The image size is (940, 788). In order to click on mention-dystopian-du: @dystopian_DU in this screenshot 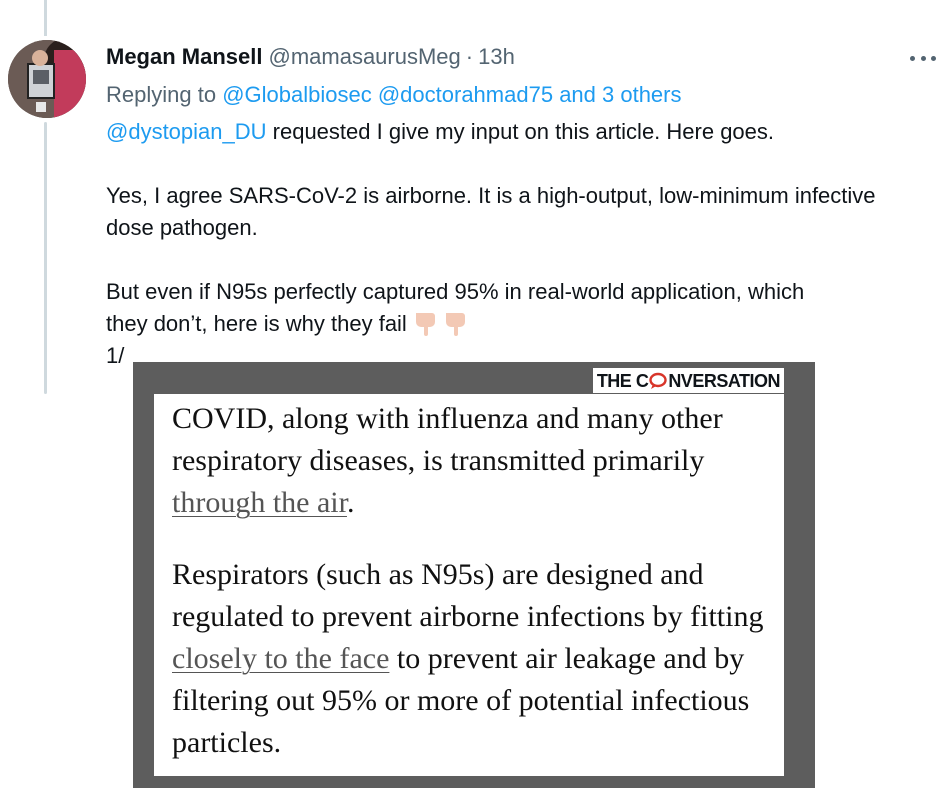, I will do `click(186, 131)`.